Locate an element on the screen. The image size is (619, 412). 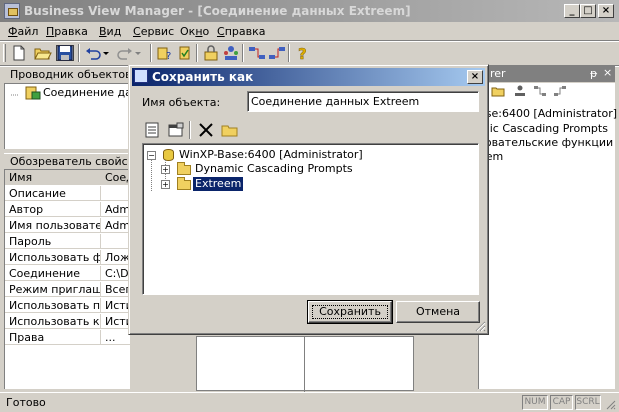
dialog-title-bar: Сохранить как × is located at coordinates (308, 77).